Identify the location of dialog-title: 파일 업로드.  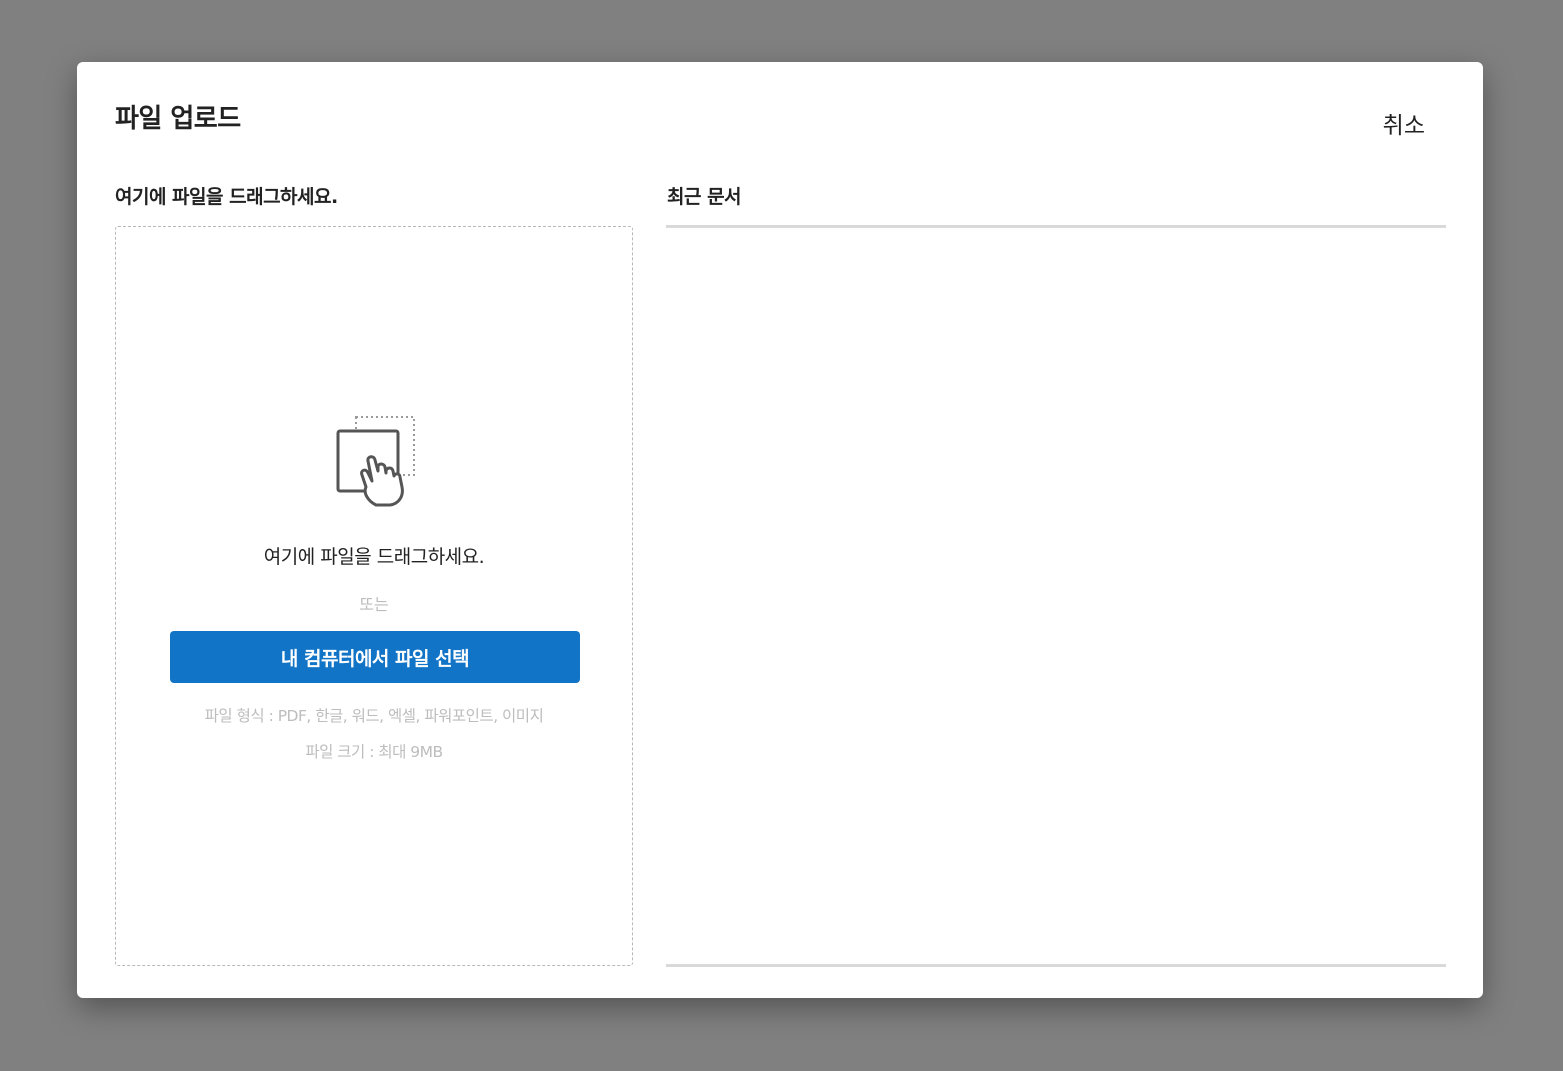
(178, 119).